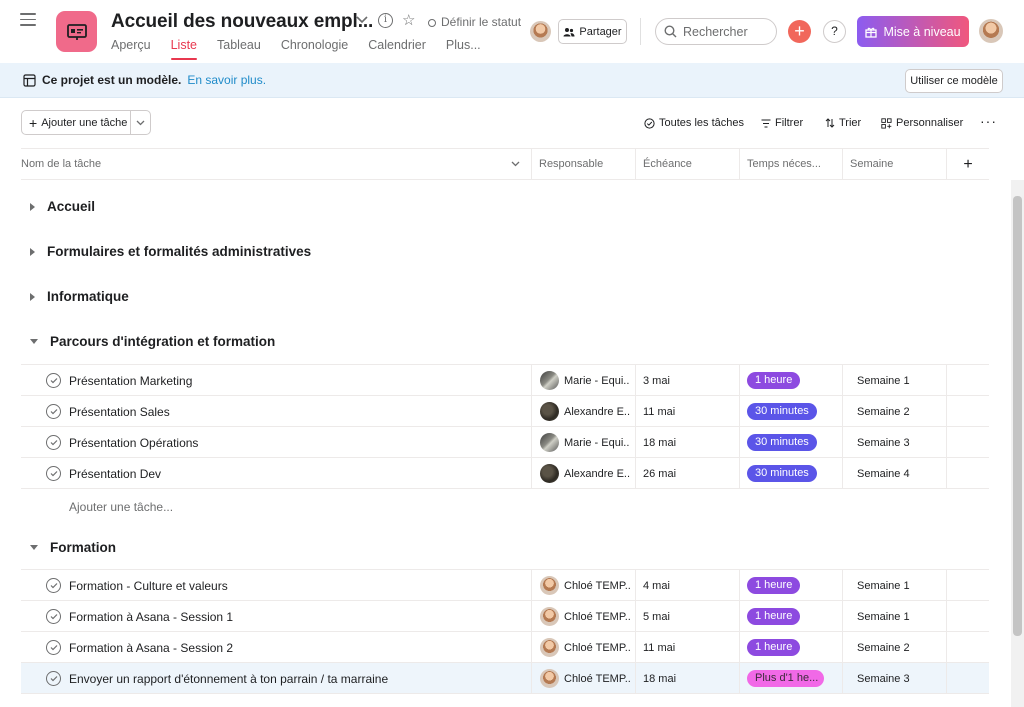  Describe the element at coordinates (76, 31) in the screenshot. I see `project-icon` at that location.